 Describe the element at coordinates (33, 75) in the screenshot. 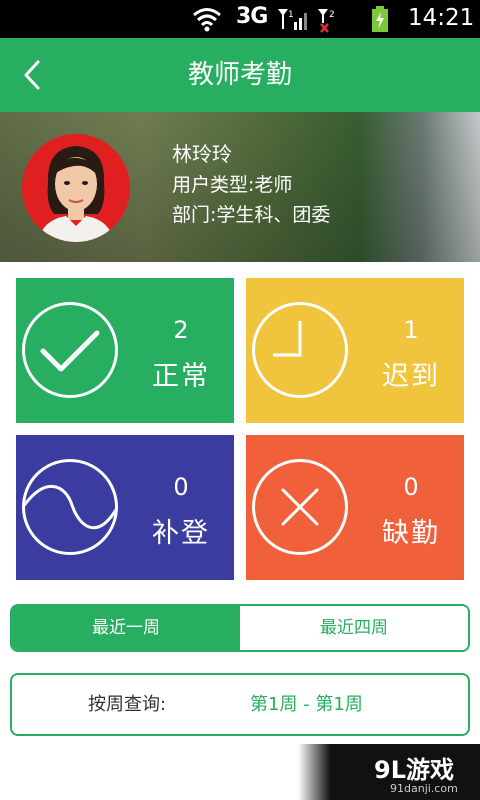

I see `chevron-left-icon` at that location.